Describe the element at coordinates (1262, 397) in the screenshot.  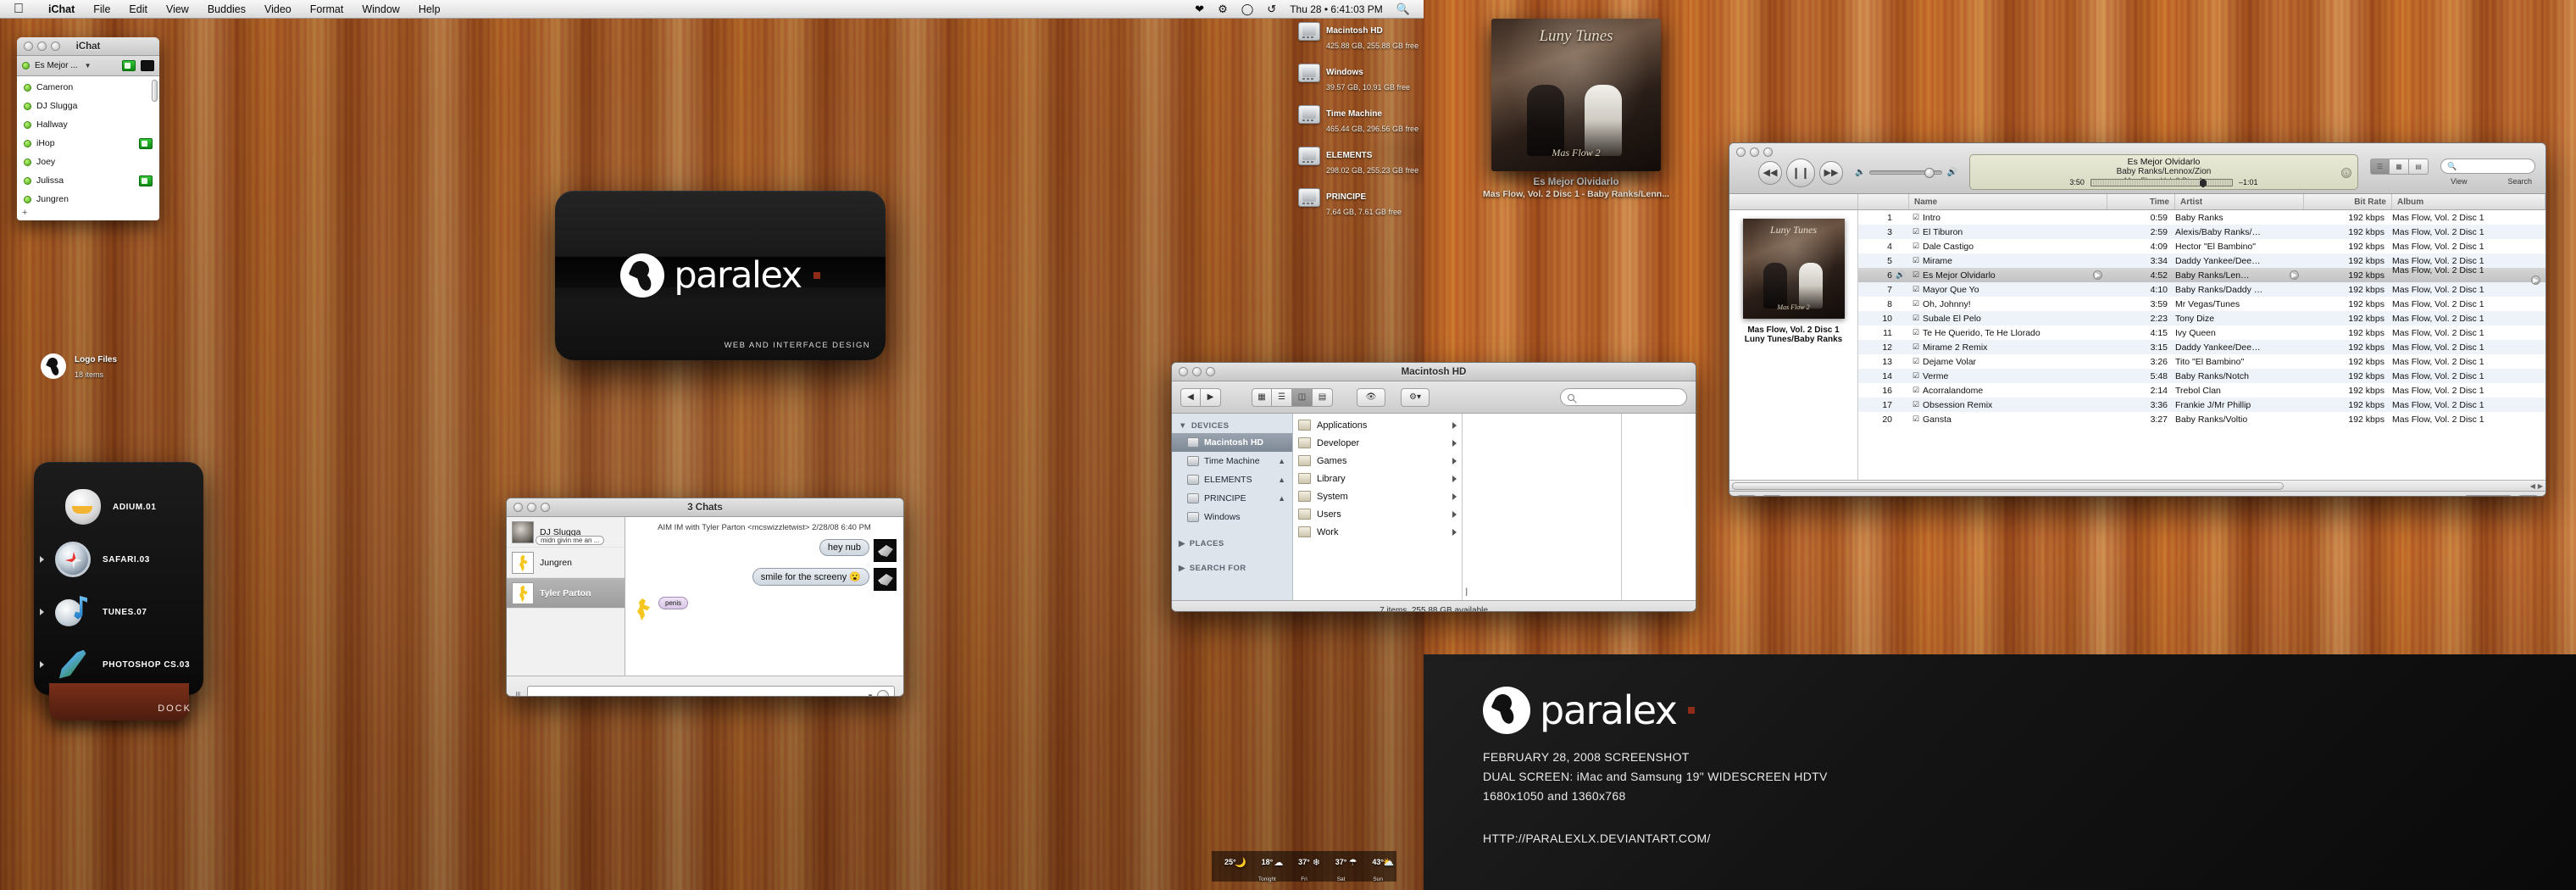
I see `icon-view-icon: ▦` at that location.